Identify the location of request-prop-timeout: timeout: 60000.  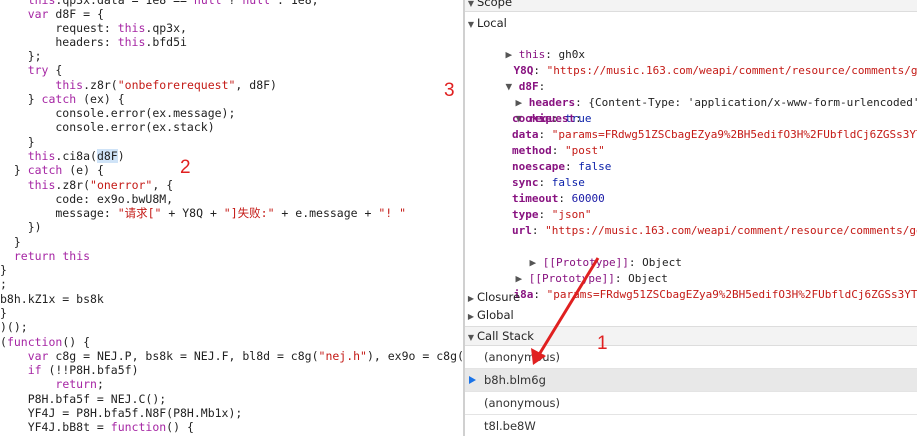
(558, 199).